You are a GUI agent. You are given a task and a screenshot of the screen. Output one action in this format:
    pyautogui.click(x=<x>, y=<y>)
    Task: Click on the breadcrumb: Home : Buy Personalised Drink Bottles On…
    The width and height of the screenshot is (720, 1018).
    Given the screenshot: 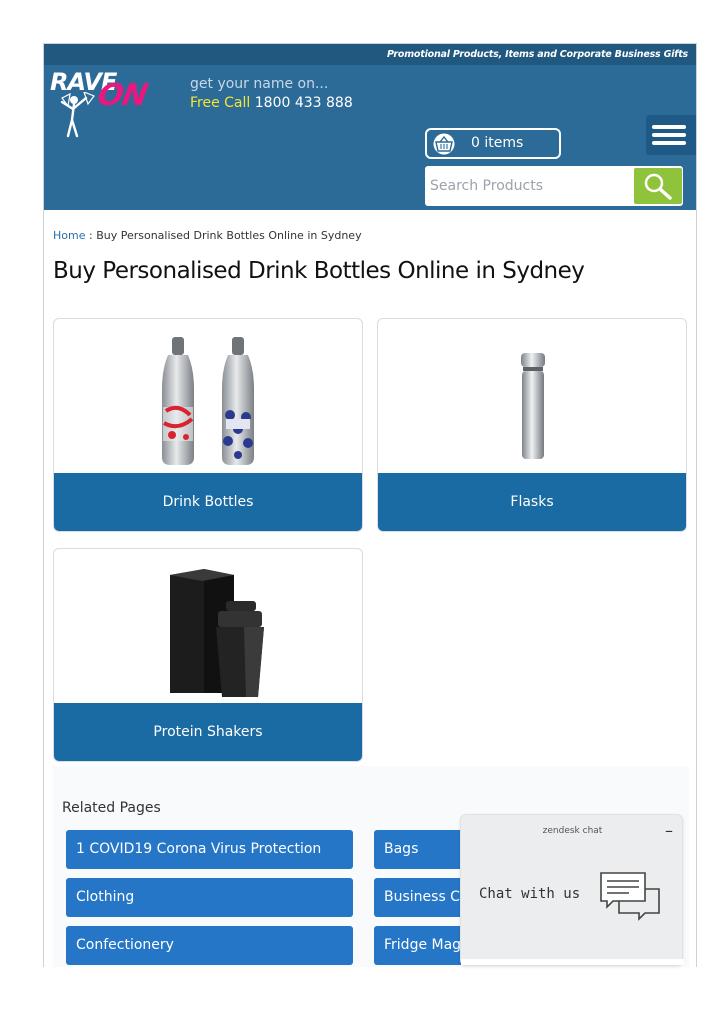 What is the action you would take?
    pyautogui.click(x=207, y=235)
    